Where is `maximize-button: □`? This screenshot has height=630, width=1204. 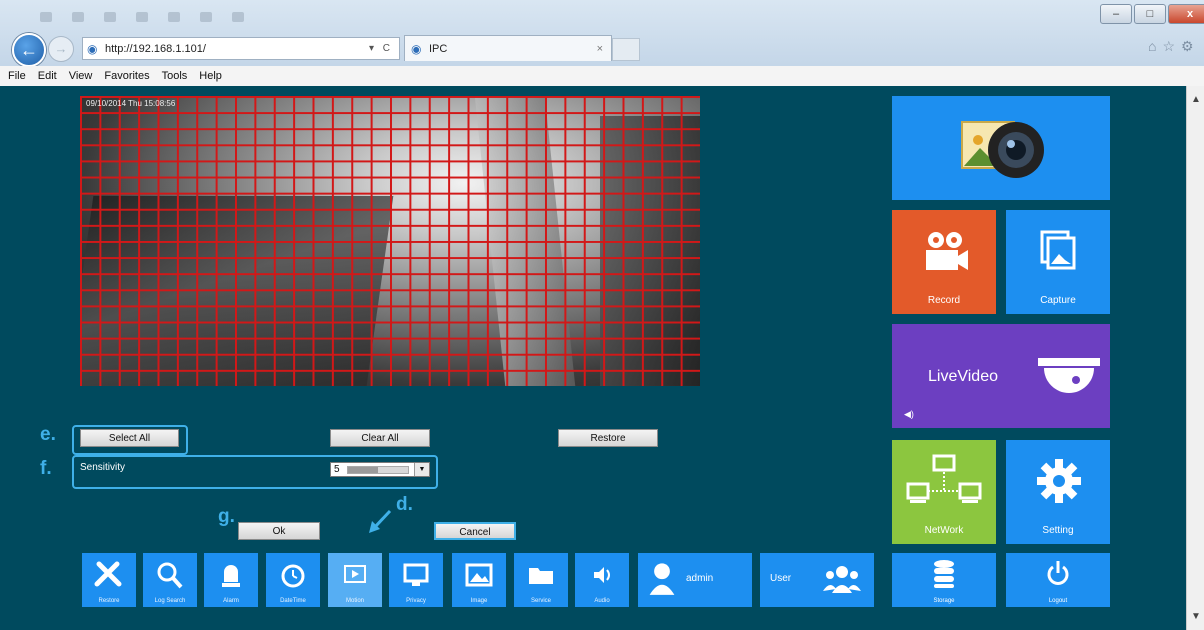
maximize-button: □ is located at coordinates (1150, 14).